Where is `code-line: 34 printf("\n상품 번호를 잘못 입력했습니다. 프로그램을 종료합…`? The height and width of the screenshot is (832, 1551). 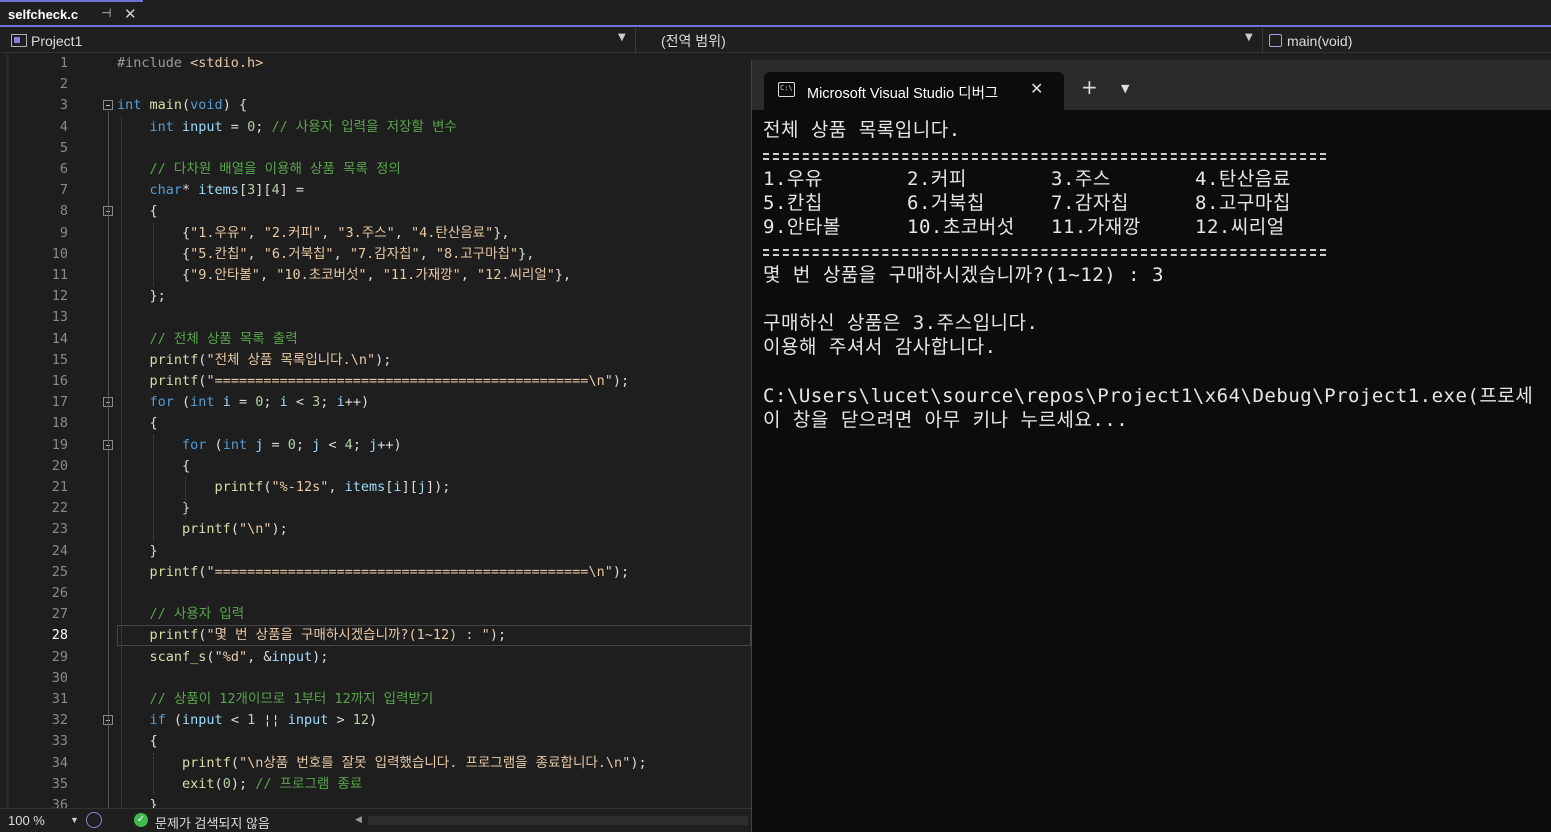
code-line: 34 printf("\n상품 번호를 잘못 입력했습니다. 프로그램을 종료합… is located at coordinates (375, 763).